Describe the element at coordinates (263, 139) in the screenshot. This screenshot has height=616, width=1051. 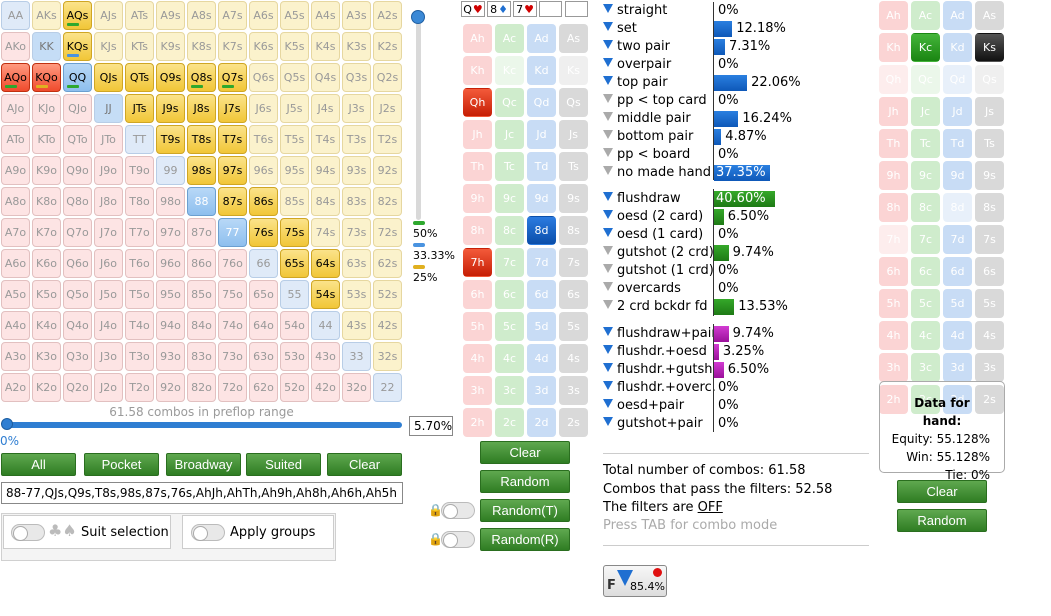
I see `range-cell-T6s: T6s` at that location.